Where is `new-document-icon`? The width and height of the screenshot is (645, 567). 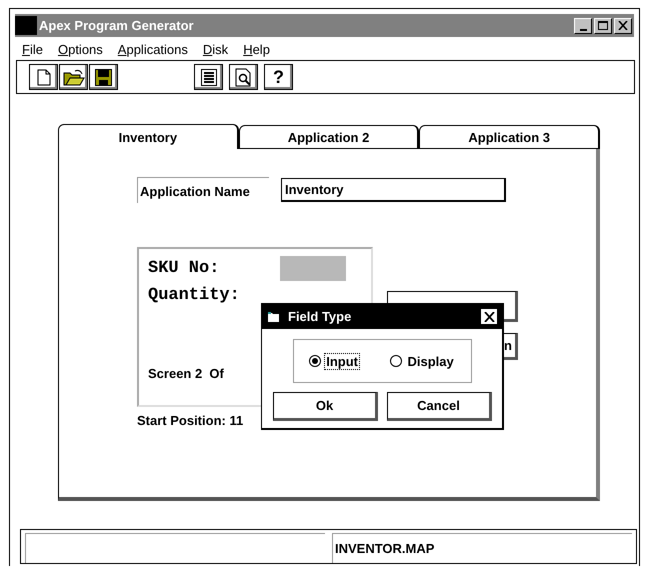 new-document-icon is located at coordinates (43, 77).